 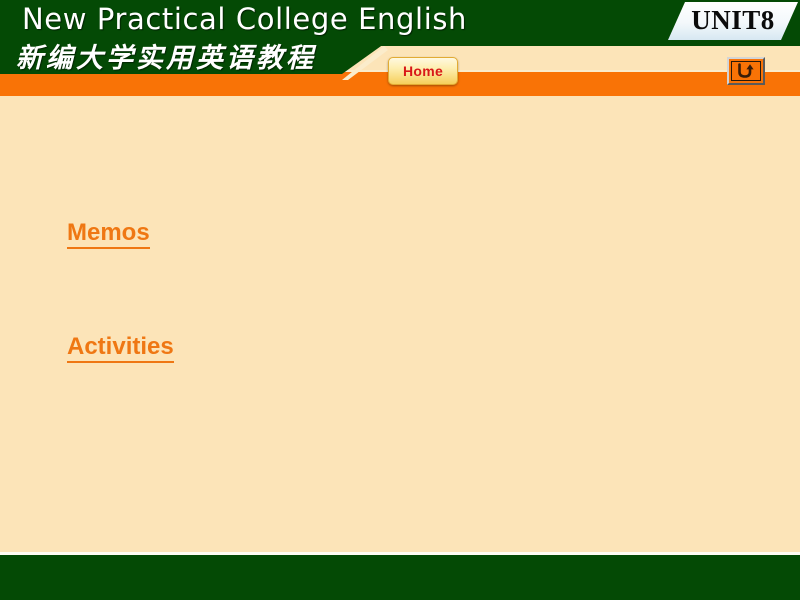 I want to click on return-button-frame, so click(x=746, y=71).